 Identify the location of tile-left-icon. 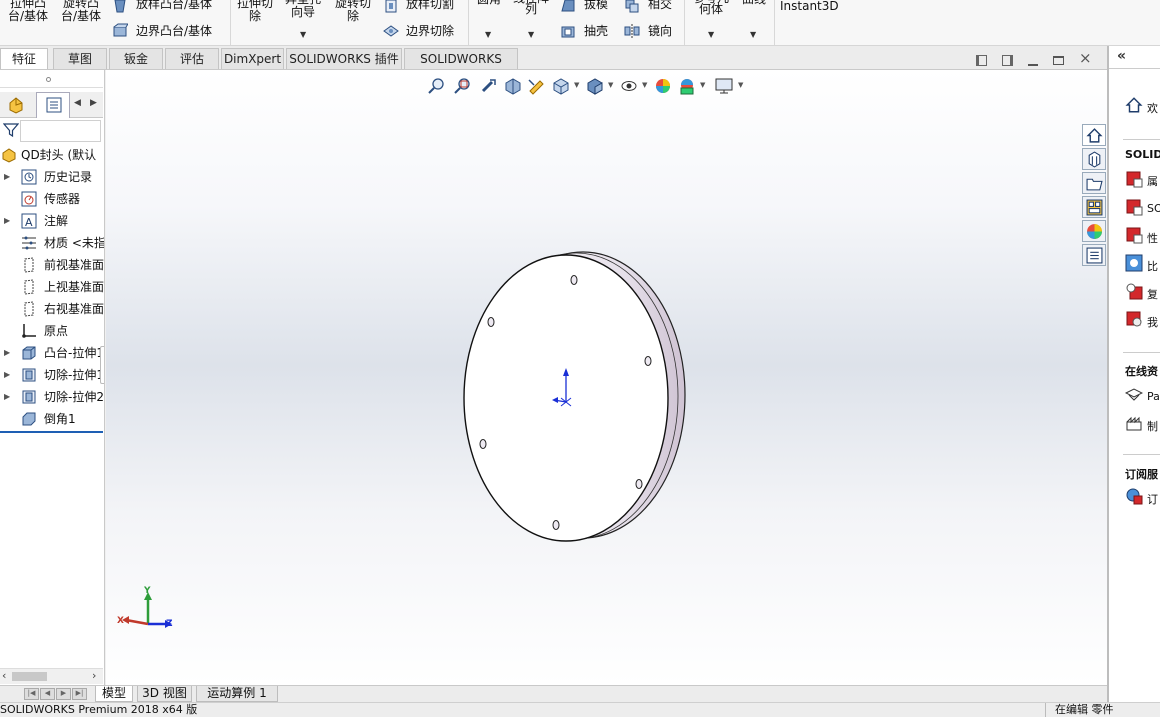
(981, 60).